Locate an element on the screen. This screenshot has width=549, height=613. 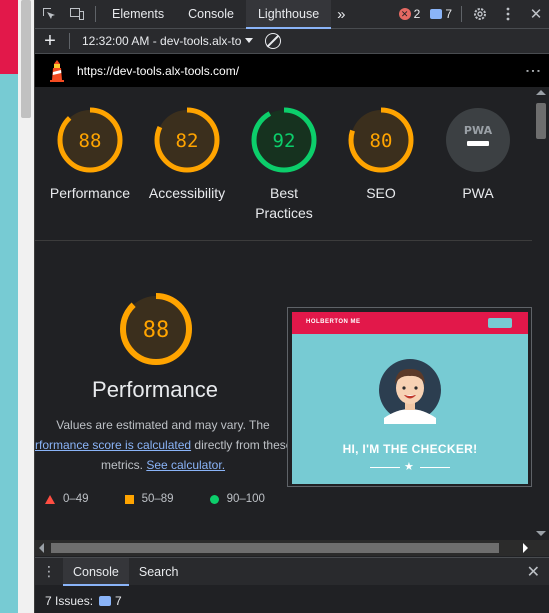
scroll-right-arrow-icon is located at coordinates (525, 548).